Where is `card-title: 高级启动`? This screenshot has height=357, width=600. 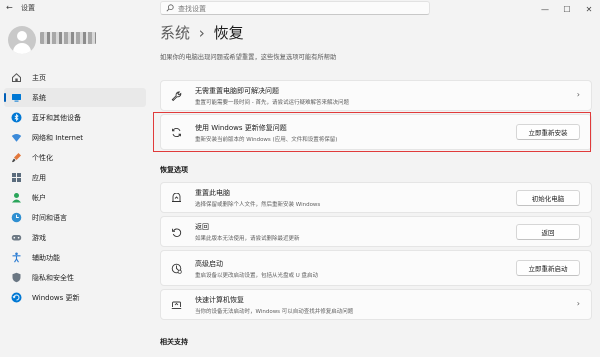 card-title: 高级启动 is located at coordinates (209, 264).